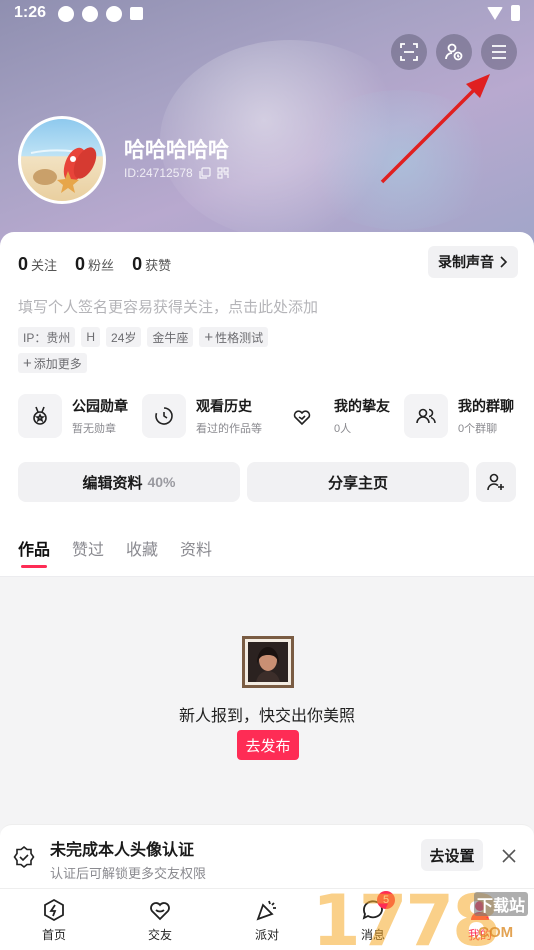  Describe the element at coordinates (459, 416) in the screenshot. I see `feature-my-groups: 我的群聊 0个群聊` at that location.